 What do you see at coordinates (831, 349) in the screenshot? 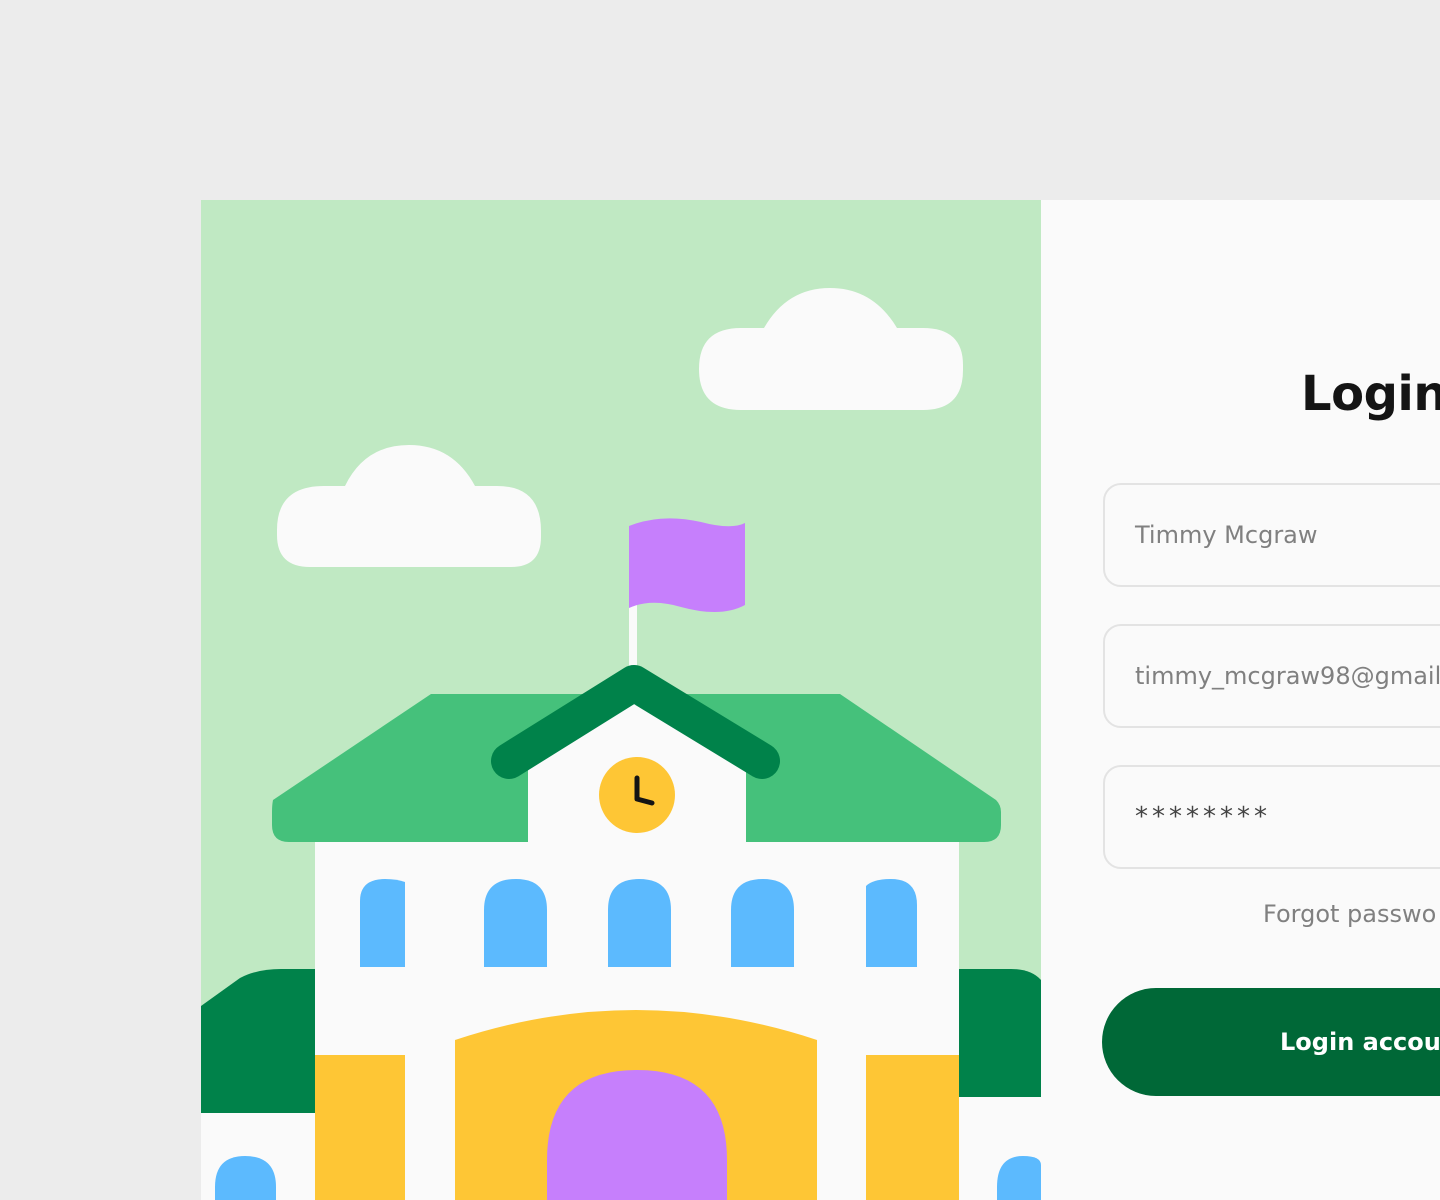
I see `cloud-right` at bounding box center [831, 349].